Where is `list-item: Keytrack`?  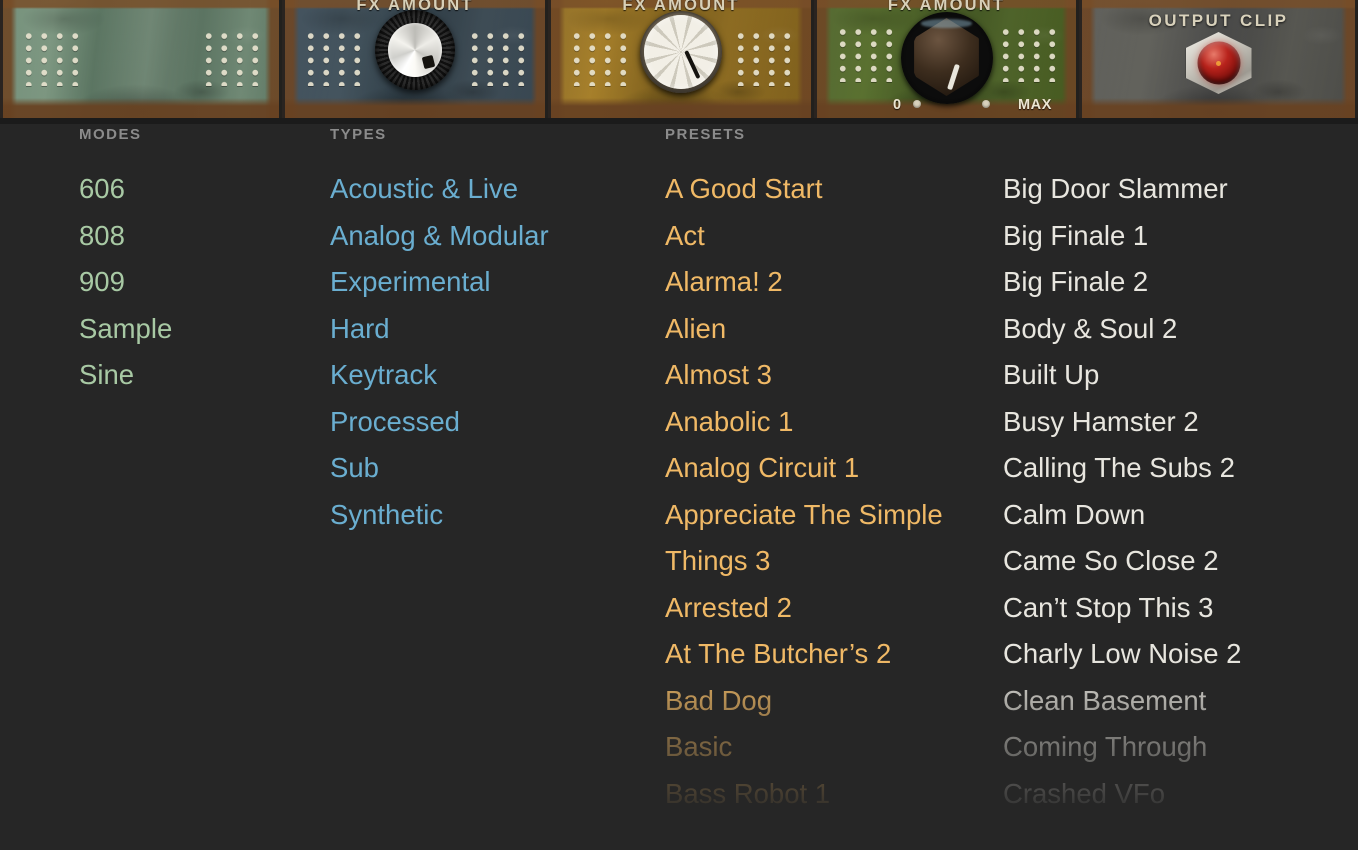 list-item: Keytrack is located at coordinates (490, 375).